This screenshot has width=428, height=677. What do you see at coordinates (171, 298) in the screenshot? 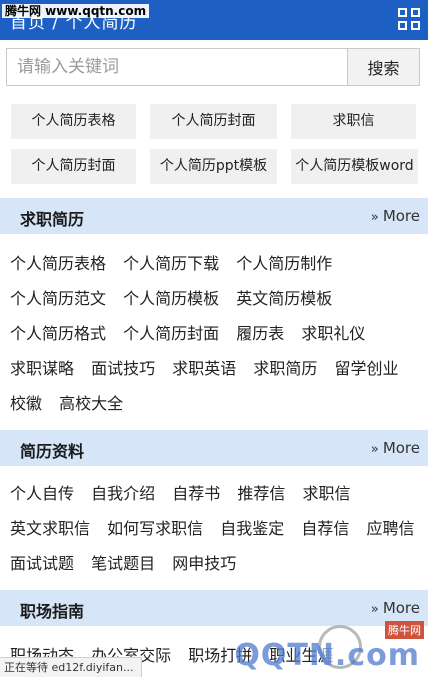
I see `link-item: 个人简历模板` at bounding box center [171, 298].